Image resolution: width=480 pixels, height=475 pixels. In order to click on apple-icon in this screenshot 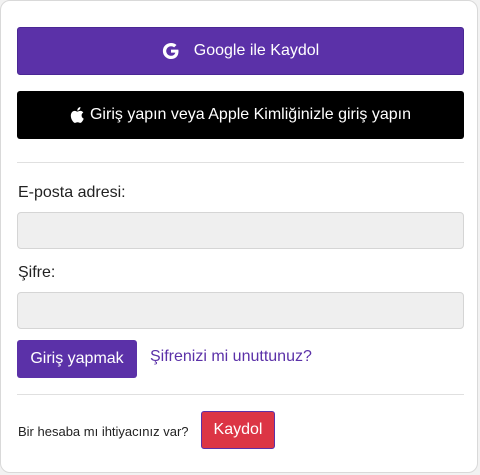, I will do `click(77, 115)`.